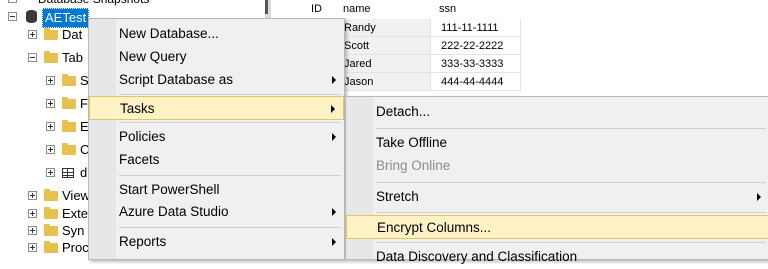 Image resolution: width=768 pixels, height=269 pixels. Describe the element at coordinates (383, 9) in the screenshot. I see `column-header-name: name` at that location.